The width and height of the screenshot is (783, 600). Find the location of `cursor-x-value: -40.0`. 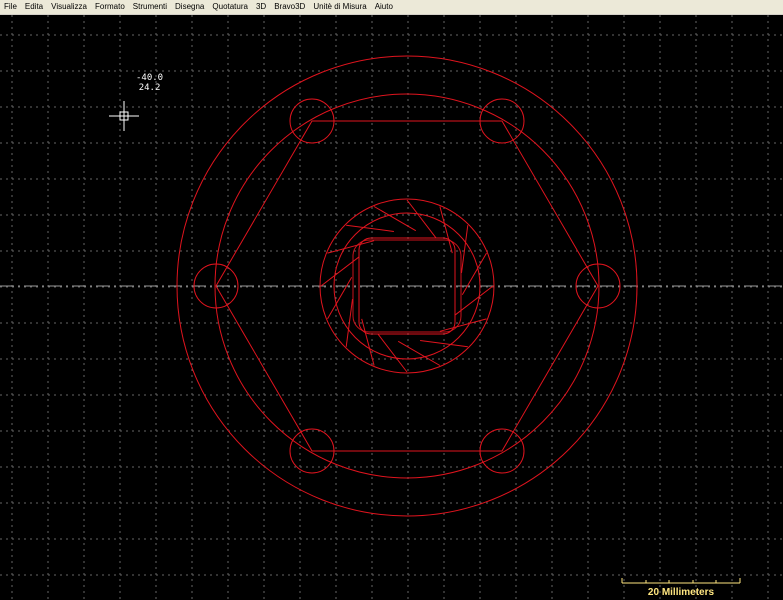

cursor-x-value: -40.0 is located at coordinates (150, 78).